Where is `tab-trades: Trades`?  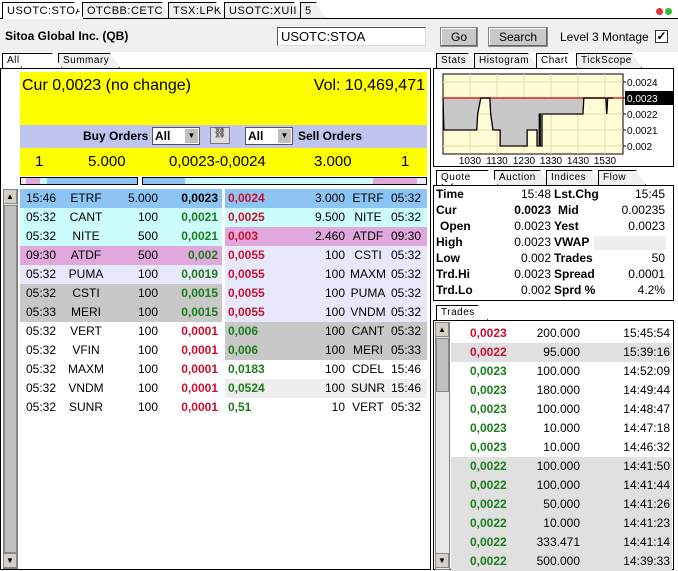
tab-trades: Trades is located at coordinates (462, 312).